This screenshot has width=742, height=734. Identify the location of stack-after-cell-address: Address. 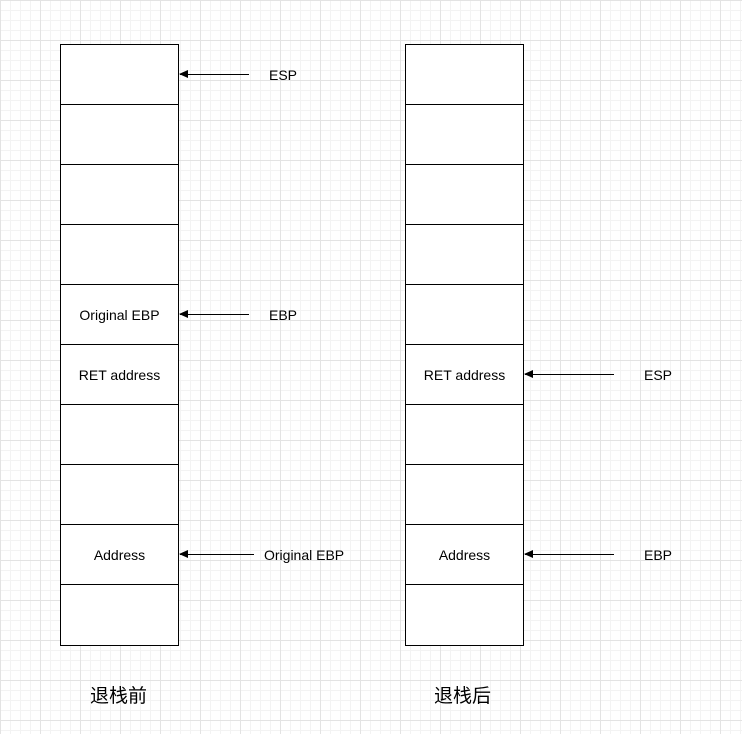
(464, 555).